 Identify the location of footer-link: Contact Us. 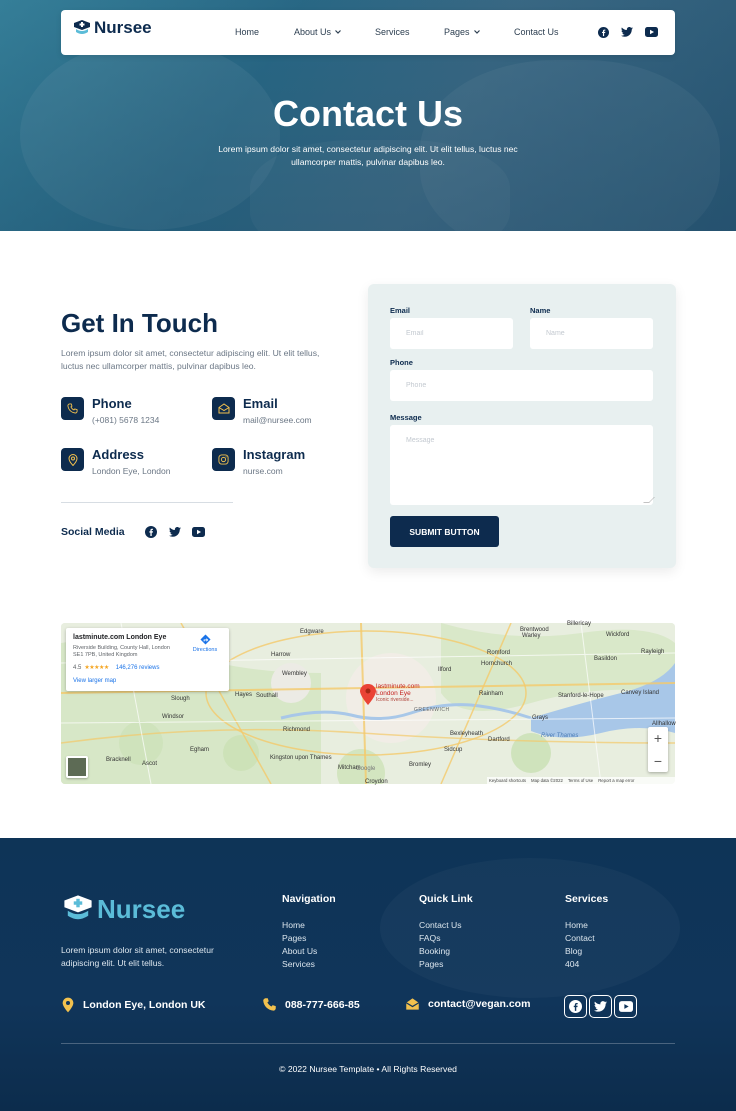
(440, 925).